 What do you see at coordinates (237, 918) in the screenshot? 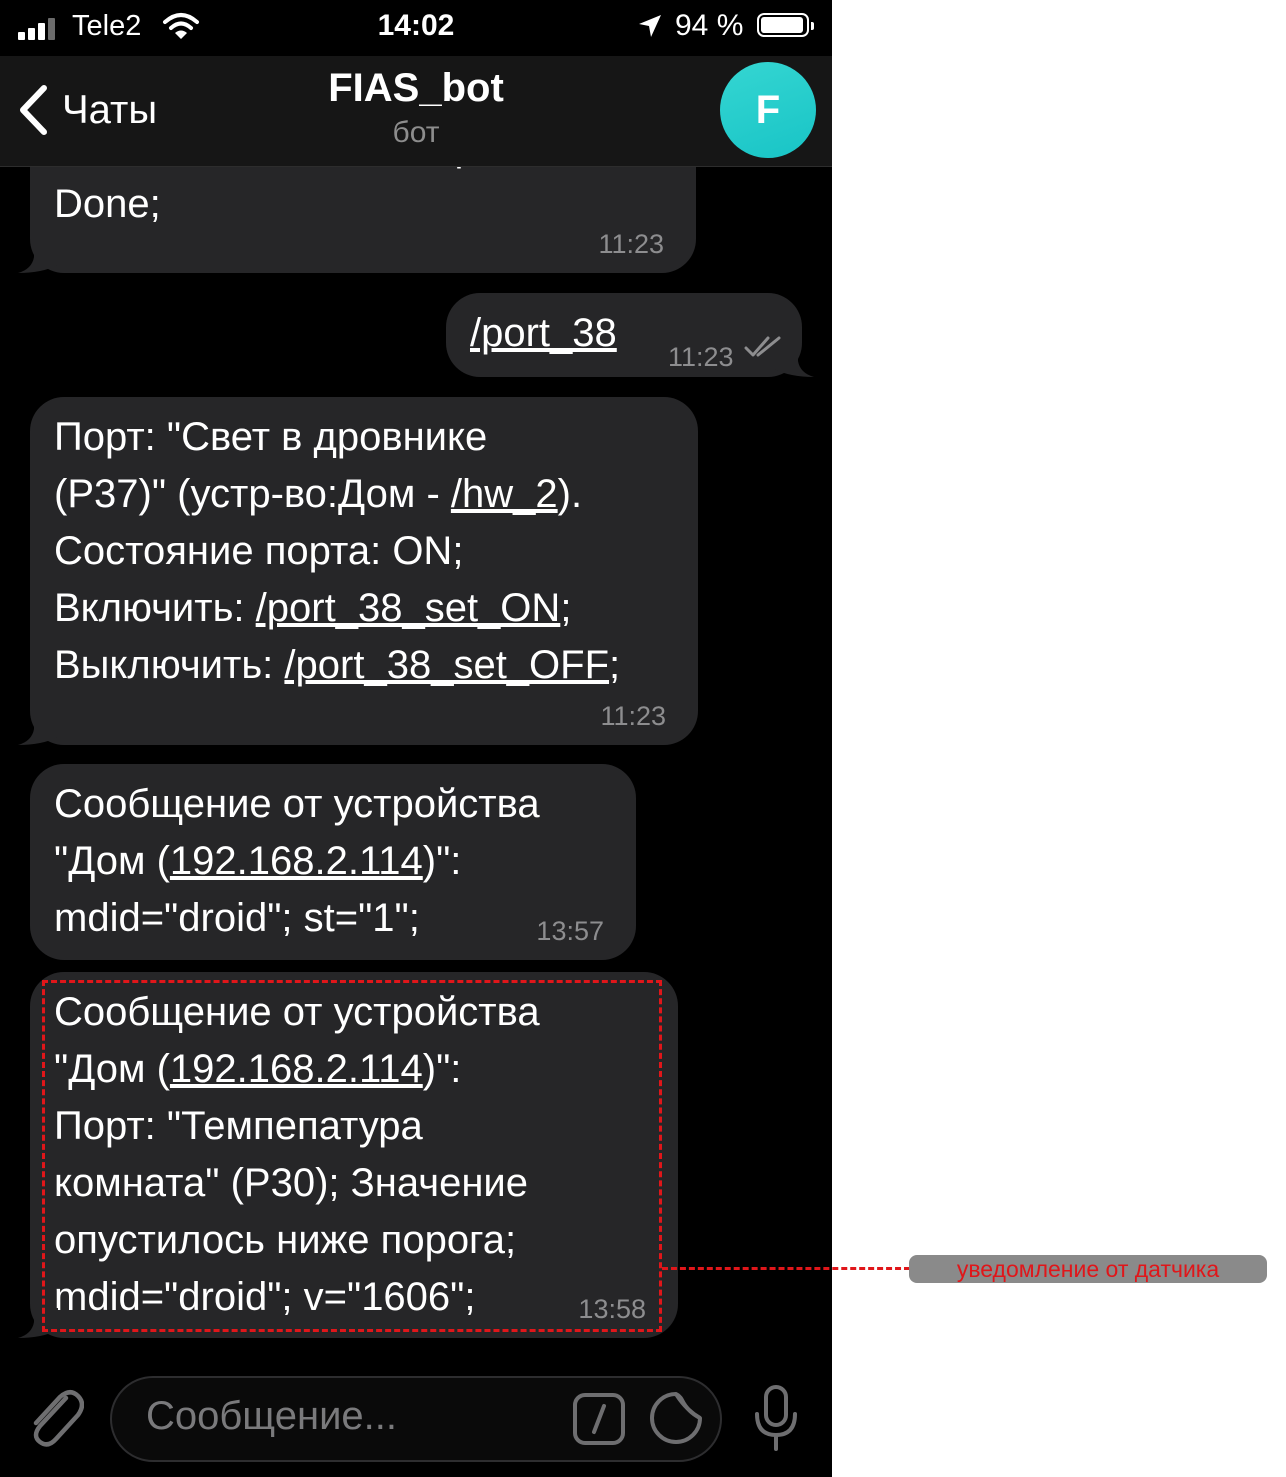
I see `message-text-line: mdid="droid"; st="1";` at bounding box center [237, 918].